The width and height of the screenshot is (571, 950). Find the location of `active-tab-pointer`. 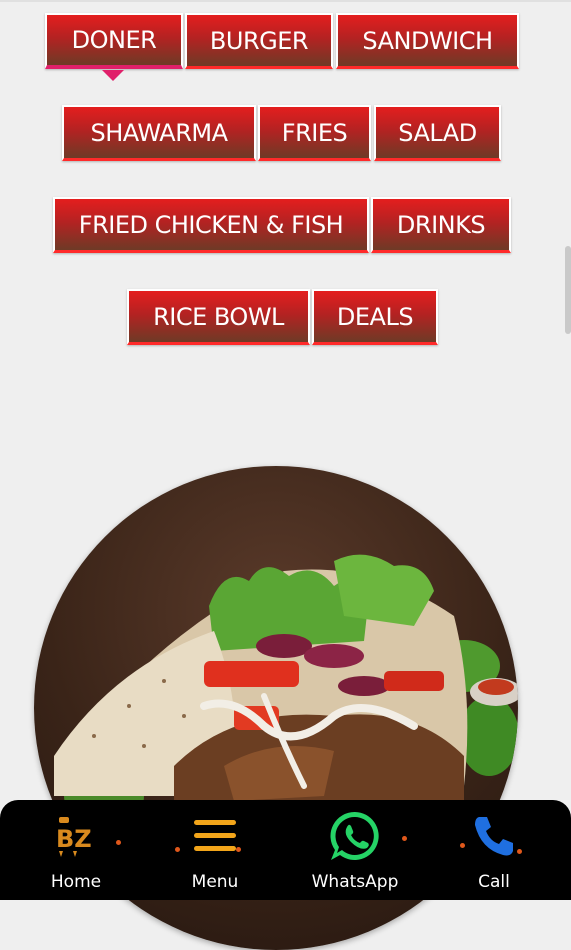

active-tab-pointer is located at coordinates (113, 75).